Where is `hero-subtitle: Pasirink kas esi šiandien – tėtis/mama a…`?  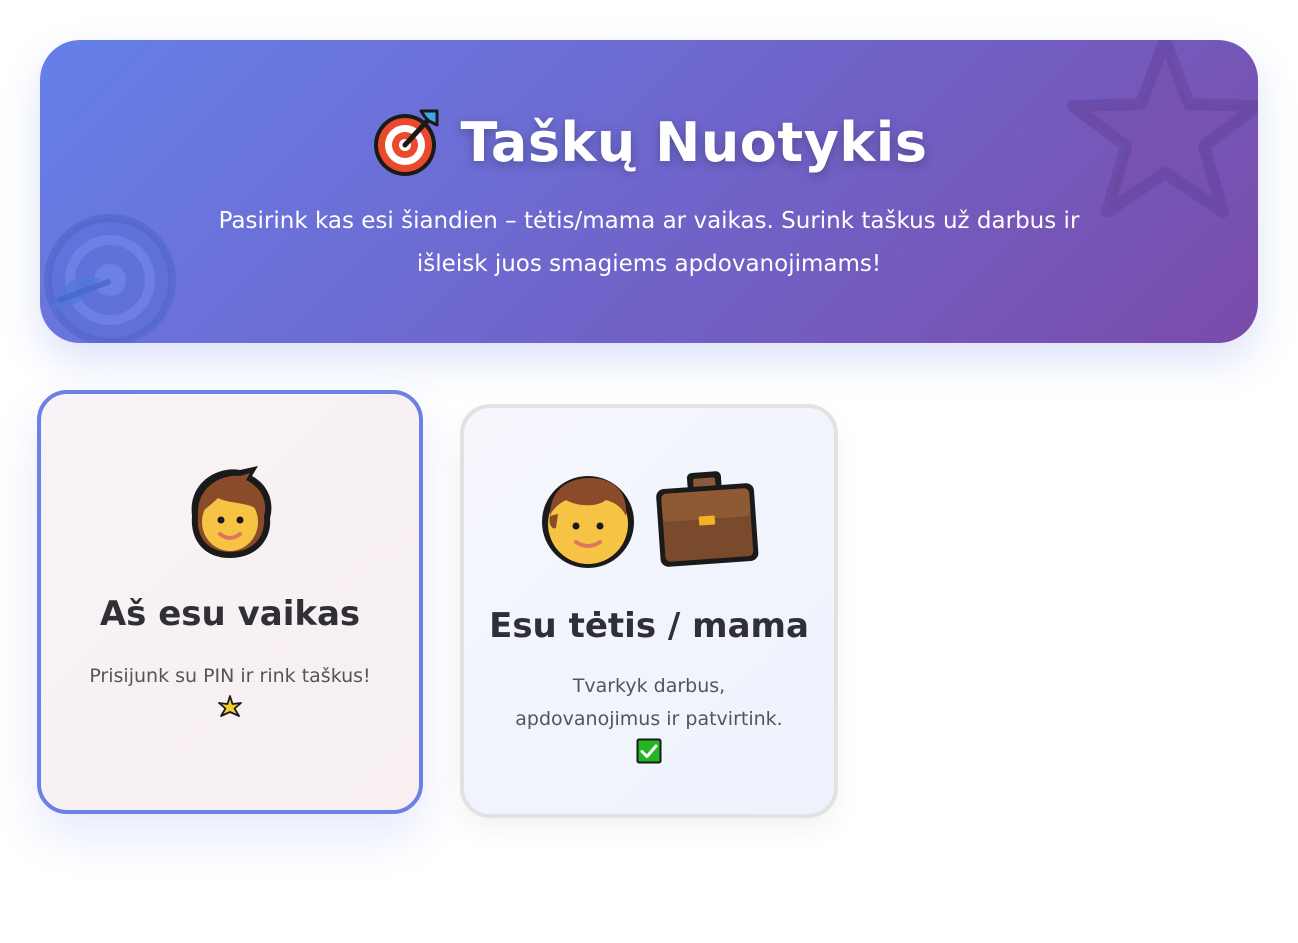
hero-subtitle: Pasirink kas esi šiandien – tėtis/mama a… is located at coordinates (649, 242).